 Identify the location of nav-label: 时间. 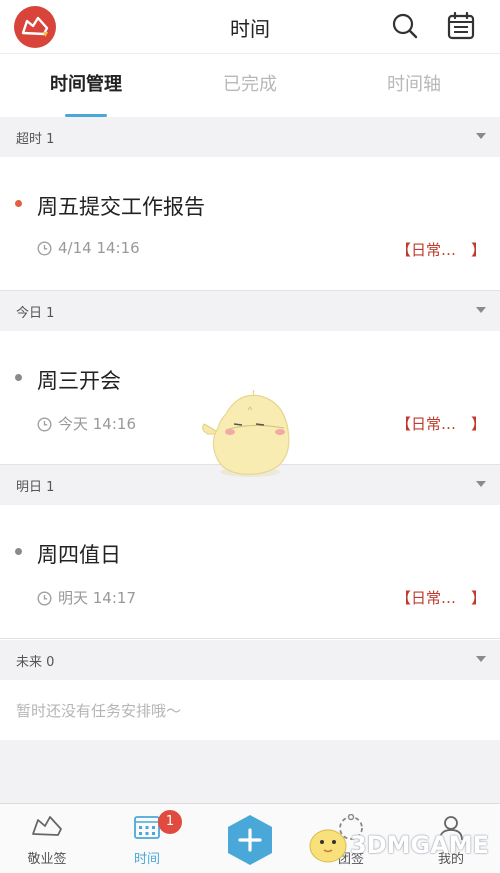
(146, 859).